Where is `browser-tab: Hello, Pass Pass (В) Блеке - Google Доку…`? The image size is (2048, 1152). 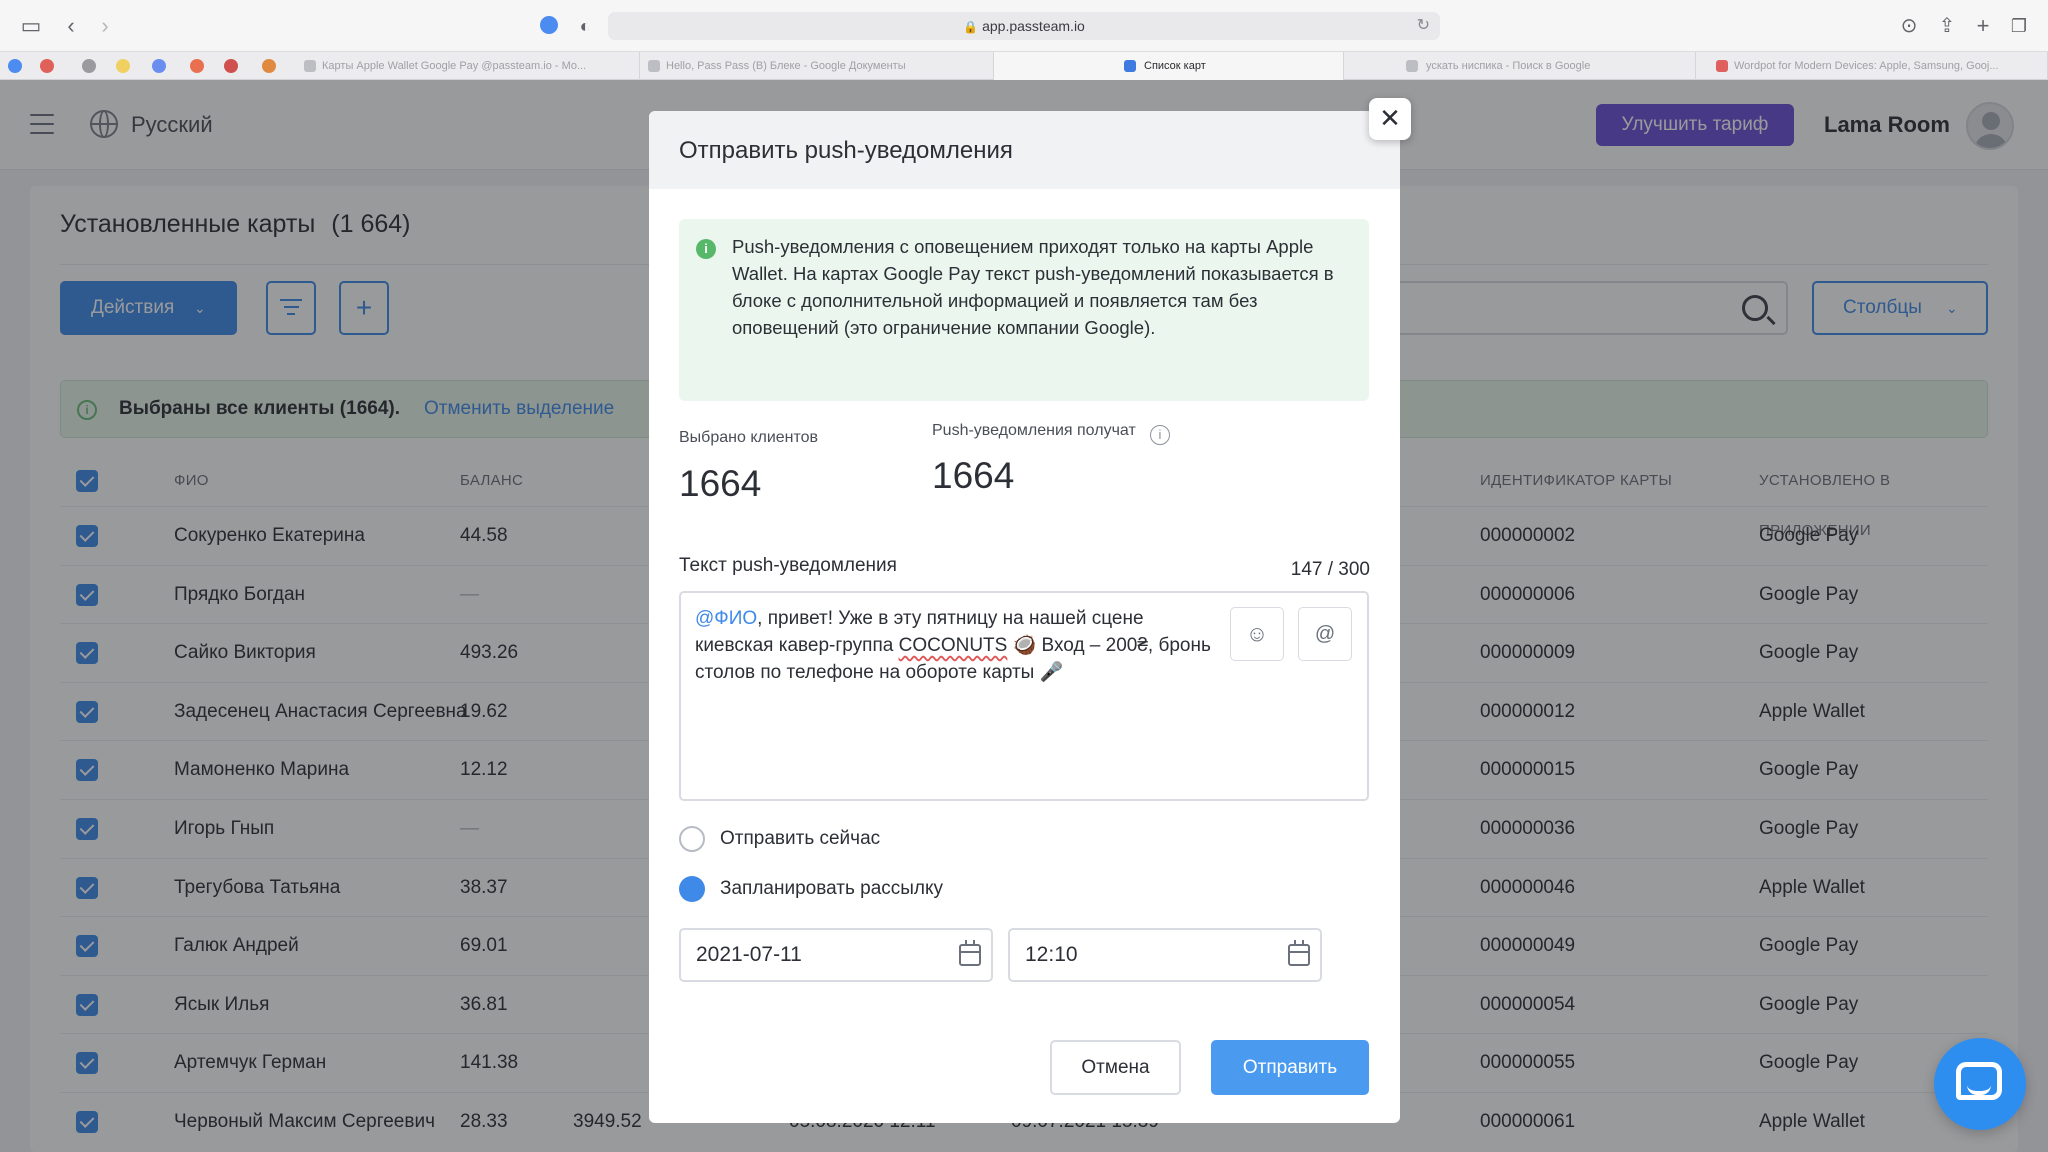 browser-tab: Hello, Pass Pass (В) Блеке - Google Доку… is located at coordinates (817, 66).